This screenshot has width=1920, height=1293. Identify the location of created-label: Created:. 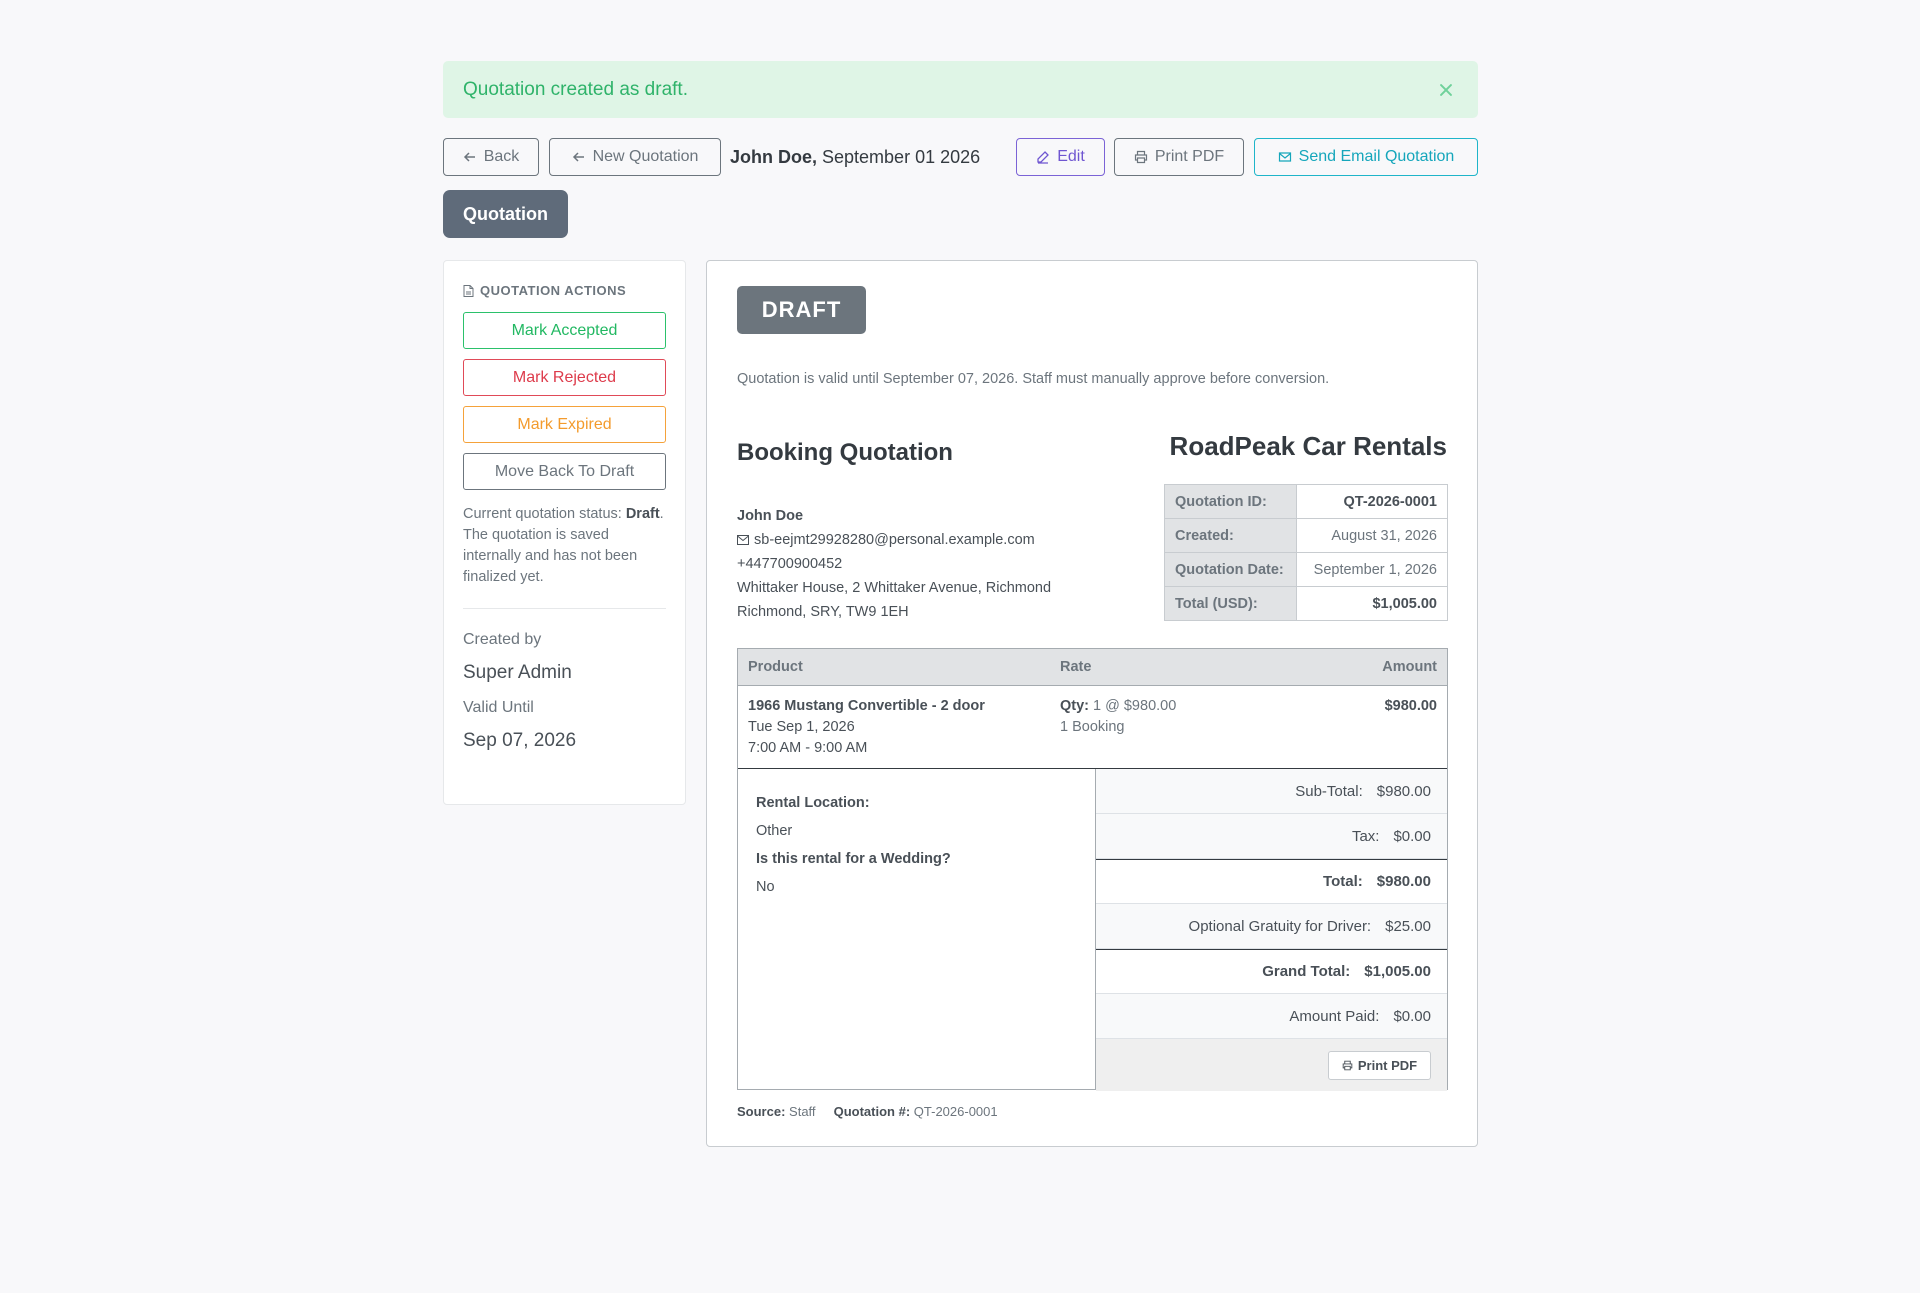
(1230, 535).